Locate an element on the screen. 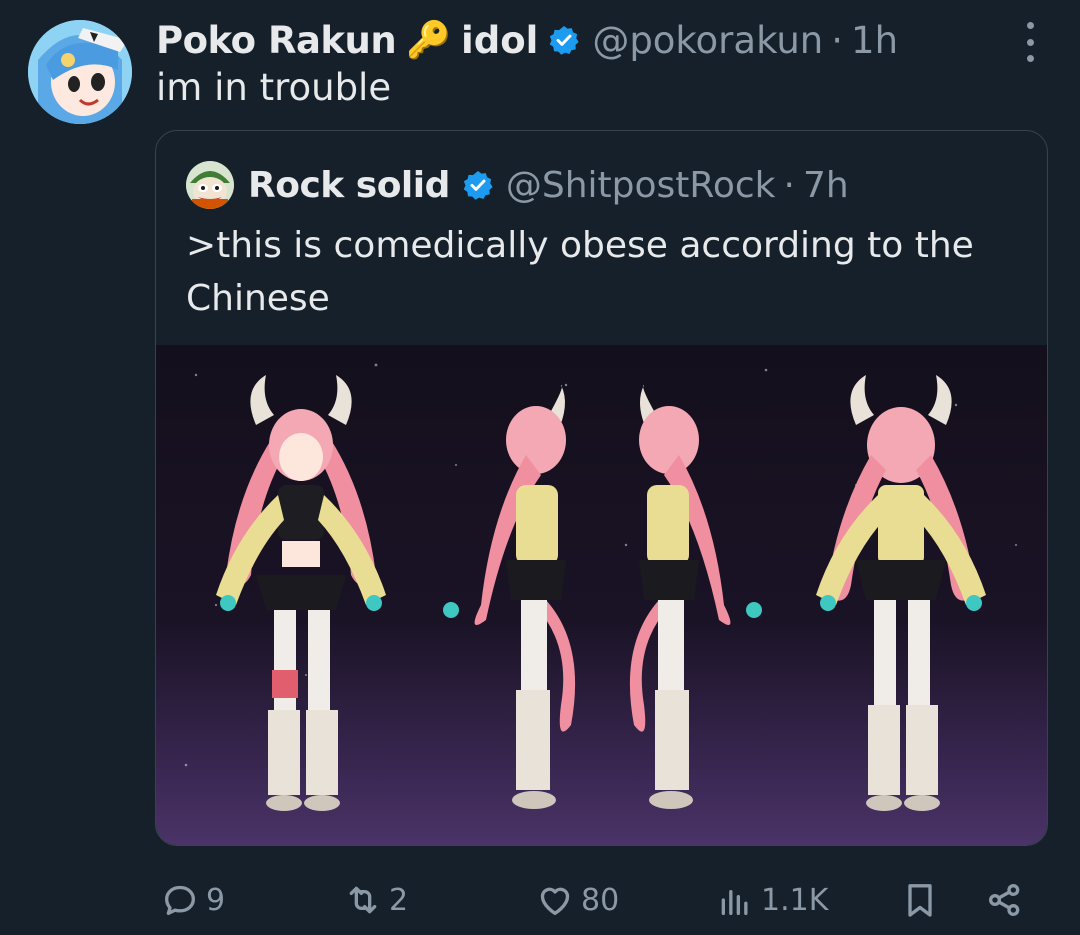 The height and width of the screenshot is (935, 1080). quoted-post-header: Rock solid @ShitpostRock · 7h is located at coordinates (517, 185).